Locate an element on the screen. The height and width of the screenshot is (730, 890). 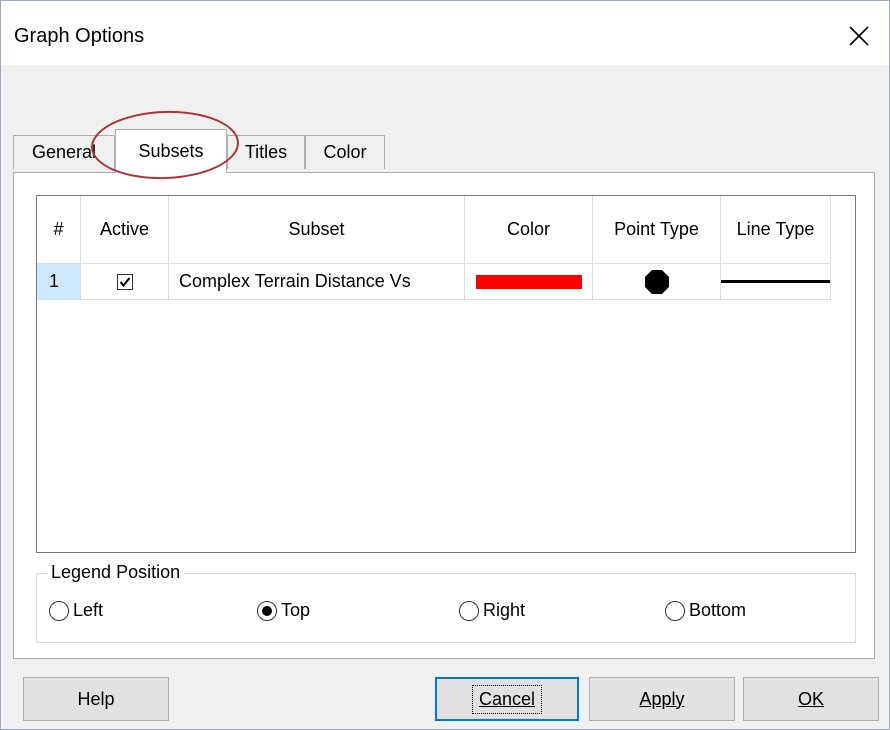
cancel-button: Cancel is located at coordinates (507, 699).